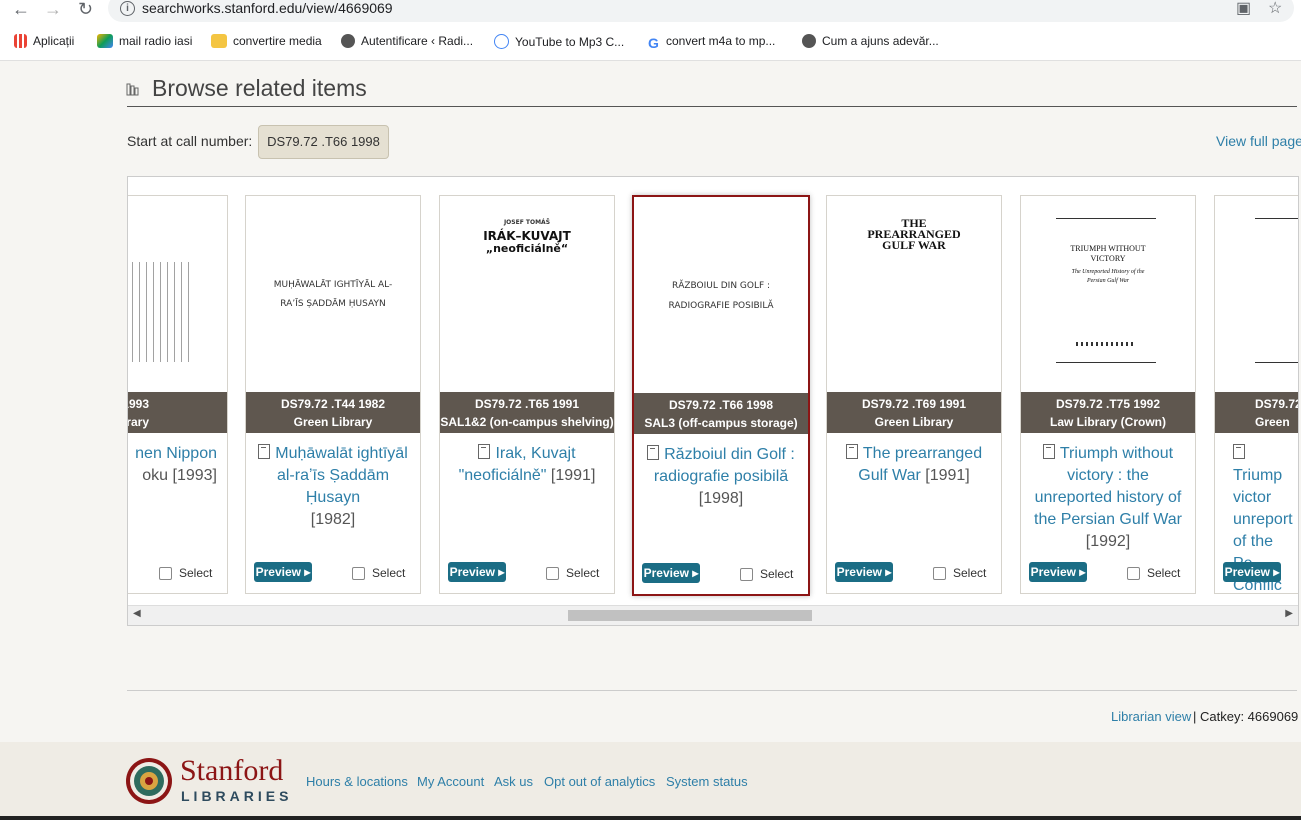 The image size is (1301, 820). What do you see at coordinates (53, 10) in the screenshot?
I see `forward-arrow-icon: →` at bounding box center [53, 10].